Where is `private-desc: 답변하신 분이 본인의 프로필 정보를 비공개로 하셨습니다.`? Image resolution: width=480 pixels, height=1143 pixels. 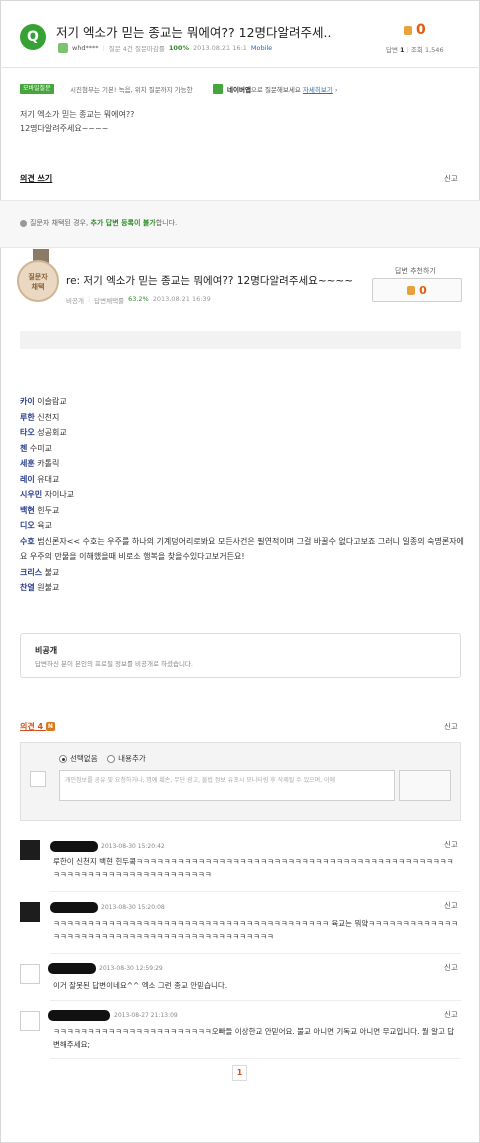
private-desc: 답변하신 분이 본인의 프로필 정보를 비공개로 하셨습니다. is located at coordinates (114, 664).